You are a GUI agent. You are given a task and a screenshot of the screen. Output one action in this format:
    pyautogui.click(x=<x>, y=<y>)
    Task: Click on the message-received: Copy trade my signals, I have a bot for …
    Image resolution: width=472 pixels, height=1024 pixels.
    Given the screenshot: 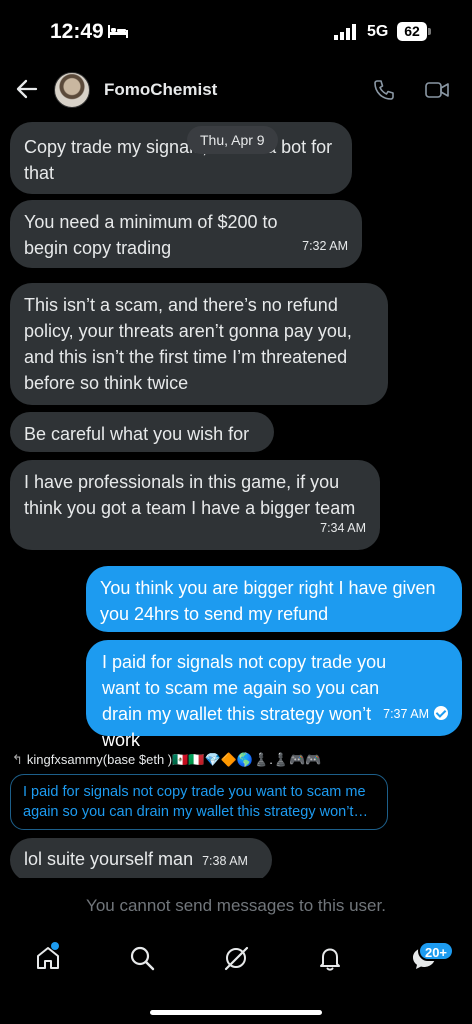 What is the action you would take?
    pyautogui.click(x=181, y=158)
    